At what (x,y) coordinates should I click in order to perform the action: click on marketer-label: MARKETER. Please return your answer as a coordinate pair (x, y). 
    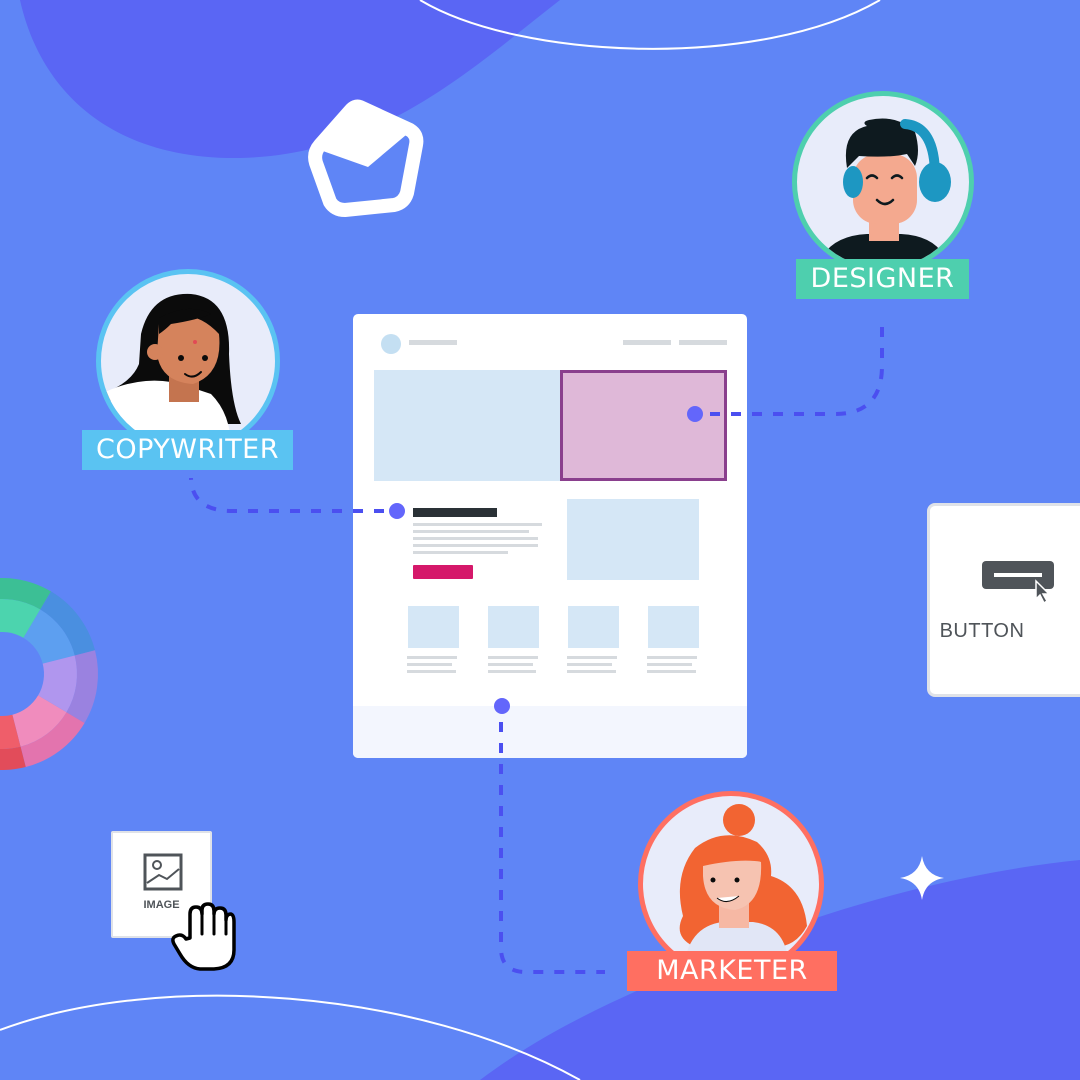
    Looking at the image, I should click on (732, 971).